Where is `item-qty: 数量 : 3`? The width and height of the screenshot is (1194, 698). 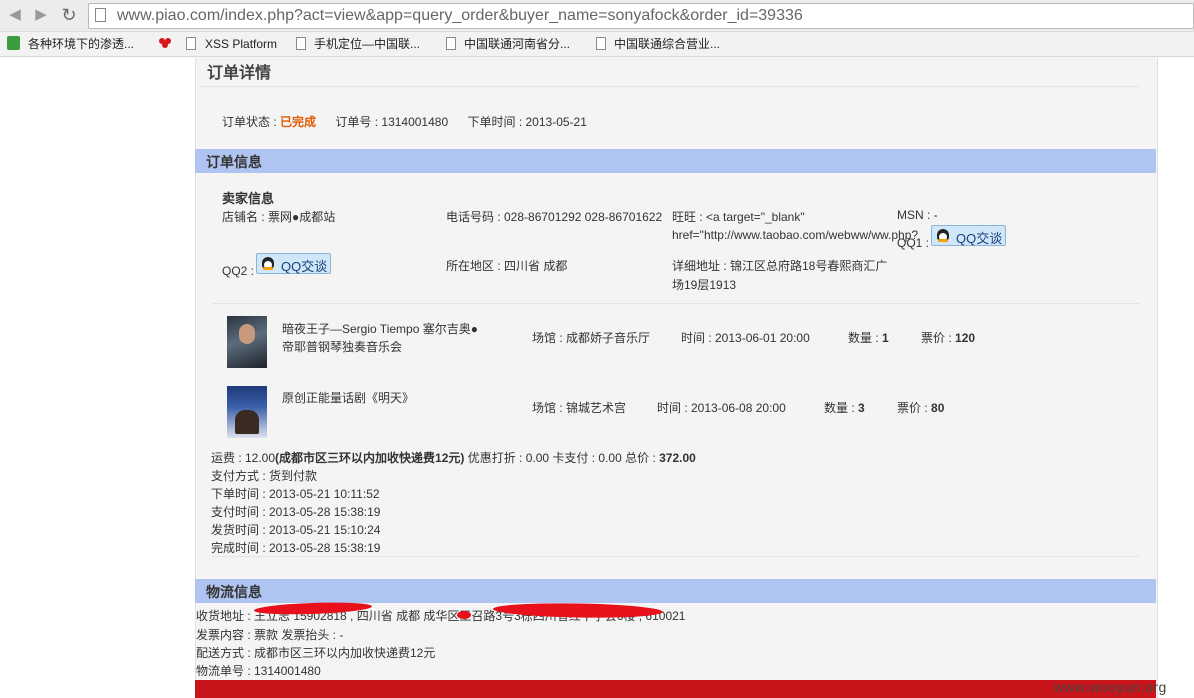
item-qty: 数量 : 3 is located at coordinates (844, 407).